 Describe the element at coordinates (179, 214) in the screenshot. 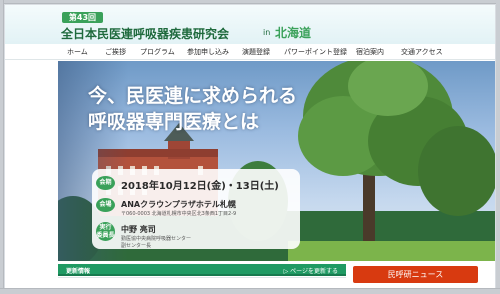

I see `event-address: 〒060-0003 北海道札幌市中央区北3条西1丁目2-9` at that location.